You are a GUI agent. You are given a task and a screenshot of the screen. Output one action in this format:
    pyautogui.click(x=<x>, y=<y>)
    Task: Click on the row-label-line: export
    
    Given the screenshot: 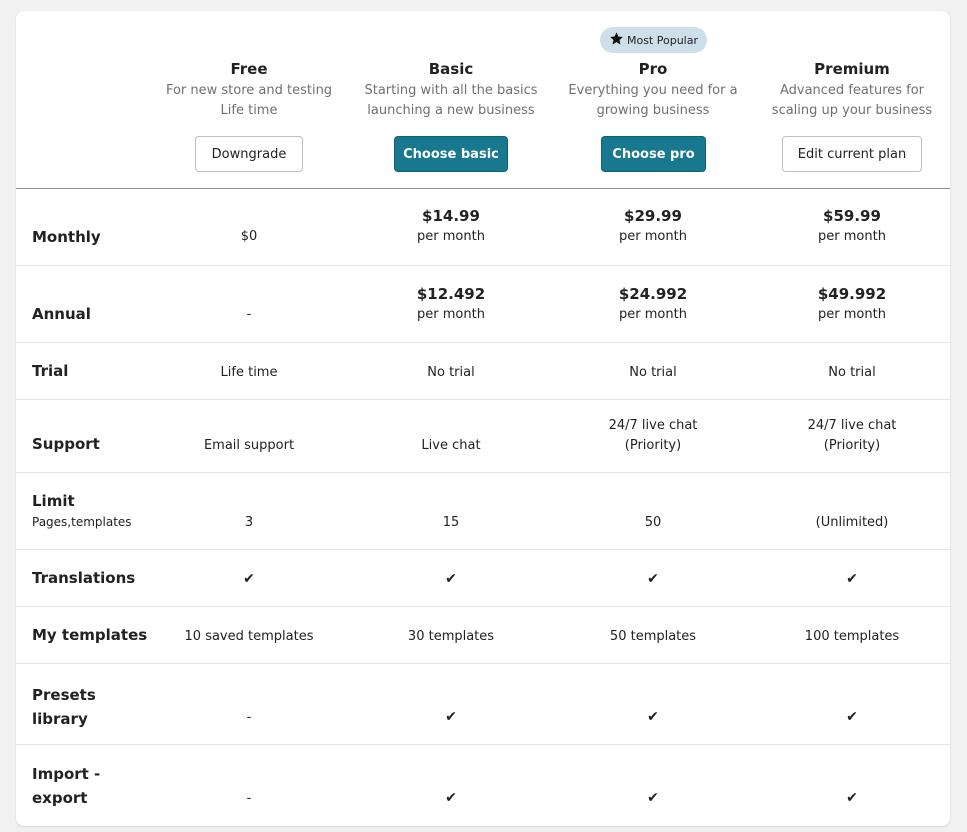 What is the action you would take?
    pyautogui.click(x=60, y=798)
    